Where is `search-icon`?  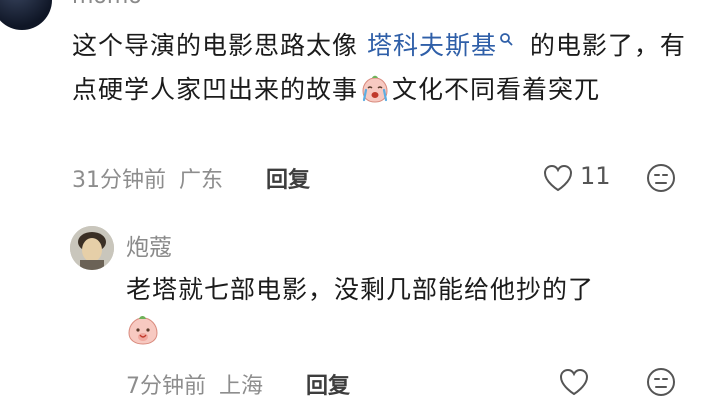 search-icon is located at coordinates (506, 39).